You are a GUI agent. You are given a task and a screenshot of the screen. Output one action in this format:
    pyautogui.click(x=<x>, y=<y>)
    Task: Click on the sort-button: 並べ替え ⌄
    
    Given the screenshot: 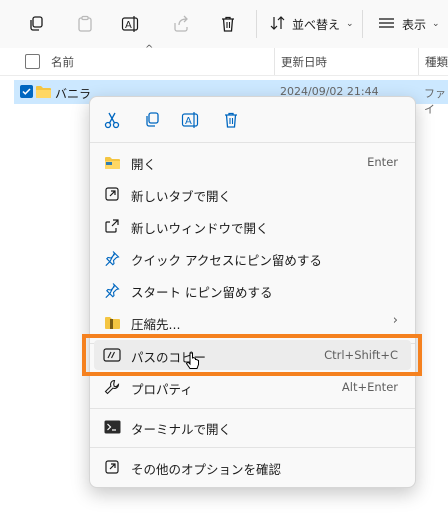 What is the action you would take?
    pyautogui.click(x=312, y=24)
    